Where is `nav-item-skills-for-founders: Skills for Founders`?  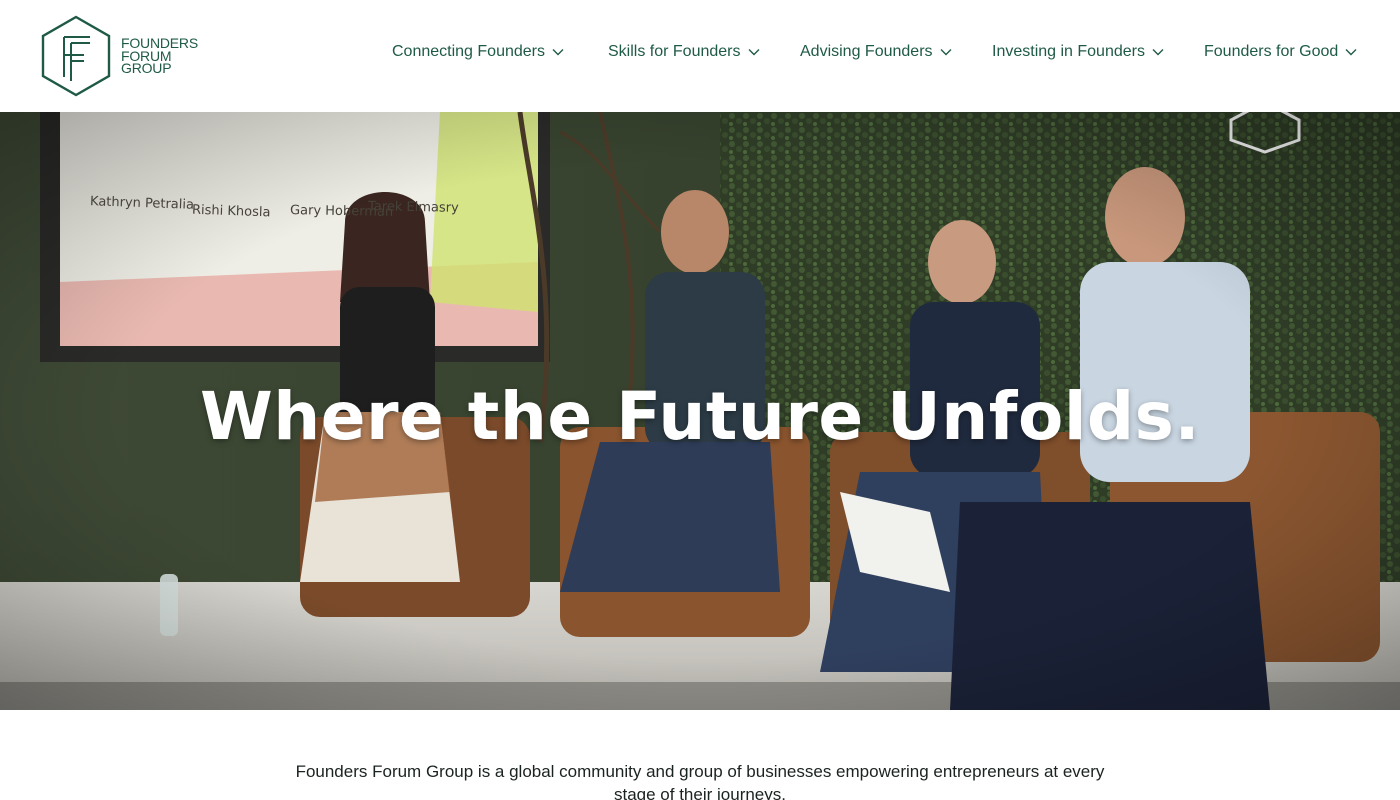
nav-item-skills-for-founders: Skills for Founders is located at coordinates (684, 52).